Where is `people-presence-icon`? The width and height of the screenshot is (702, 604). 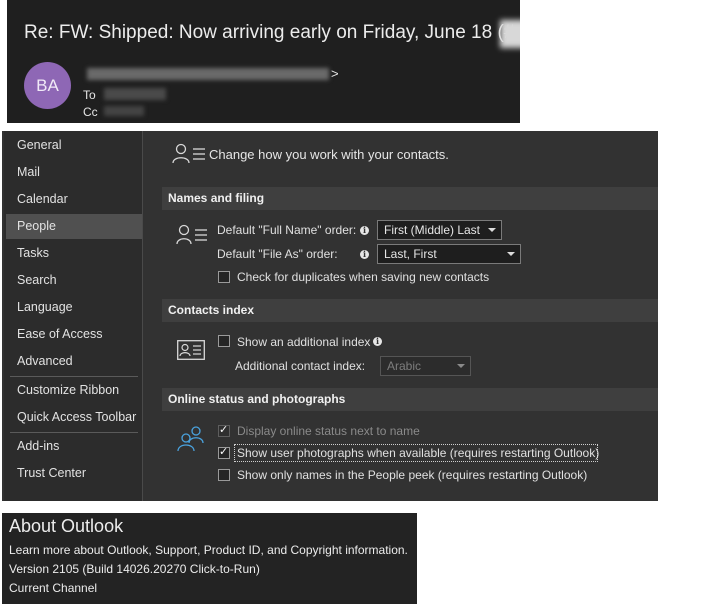 people-presence-icon is located at coordinates (190, 439).